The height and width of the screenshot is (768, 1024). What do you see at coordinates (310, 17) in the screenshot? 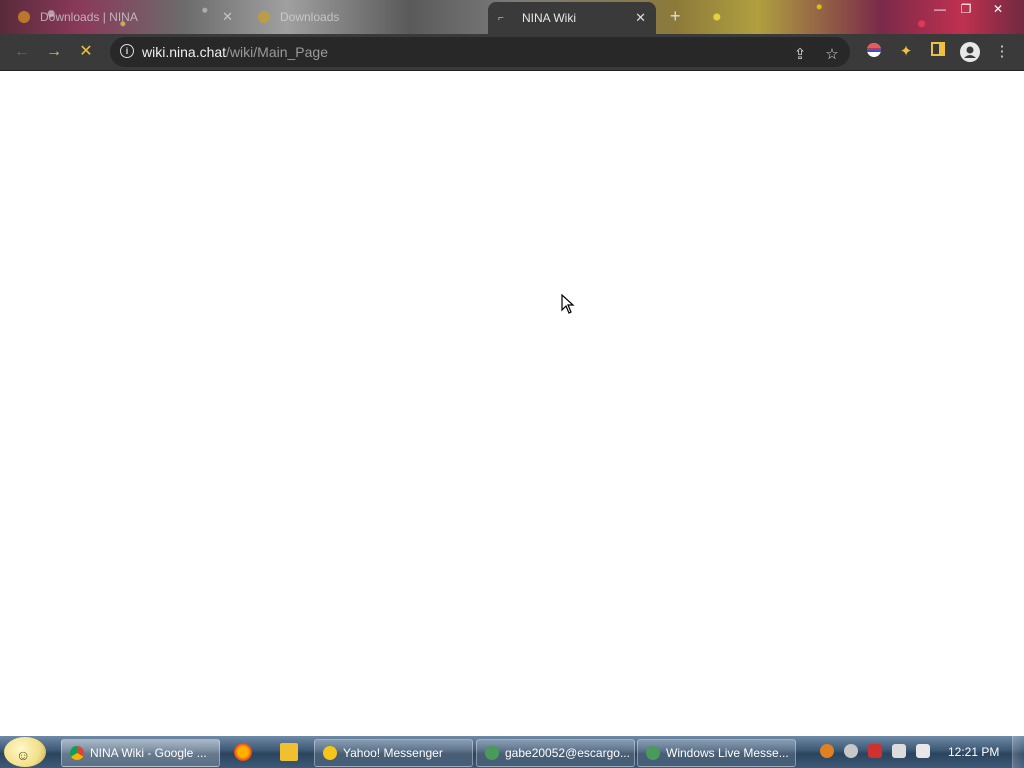
I see `tab-title: Downloads` at bounding box center [310, 17].